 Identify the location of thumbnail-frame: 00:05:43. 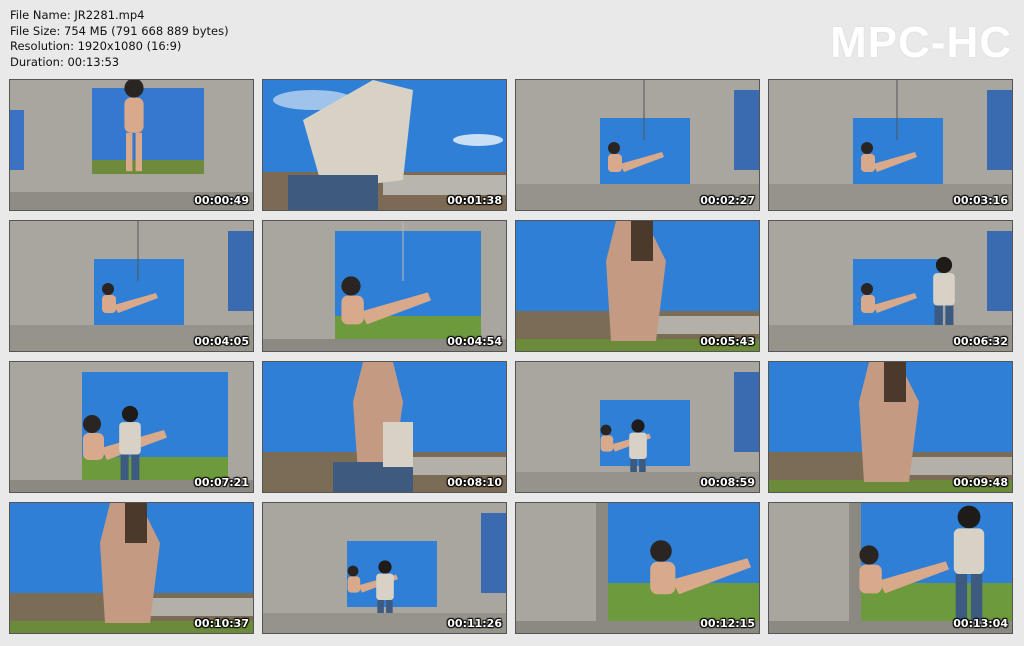
(637, 286).